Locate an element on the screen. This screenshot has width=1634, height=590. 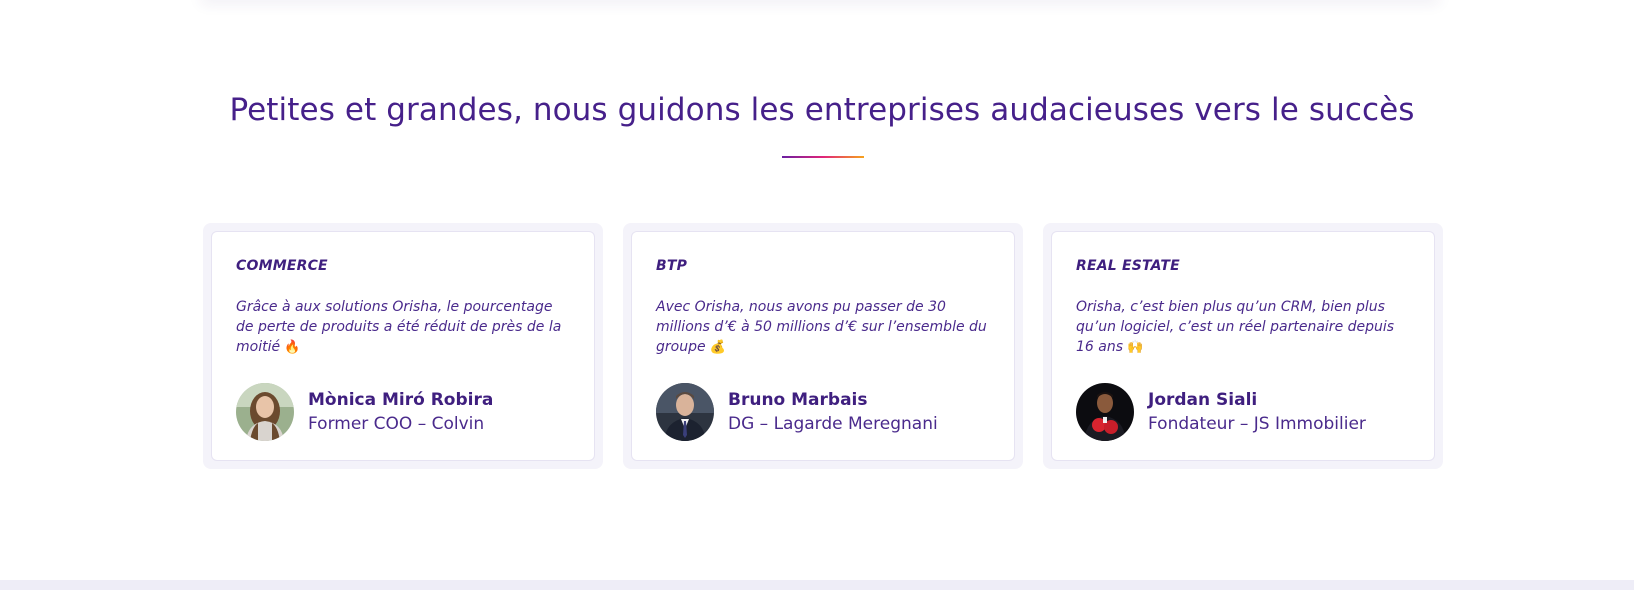
author-details: Bruno Marbais DG – Lagarde Meregnani is located at coordinates (833, 412).